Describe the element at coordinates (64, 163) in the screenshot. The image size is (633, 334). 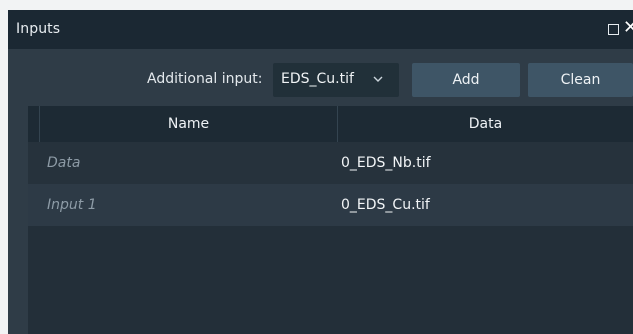
I see `row-name-cell: Data` at that location.